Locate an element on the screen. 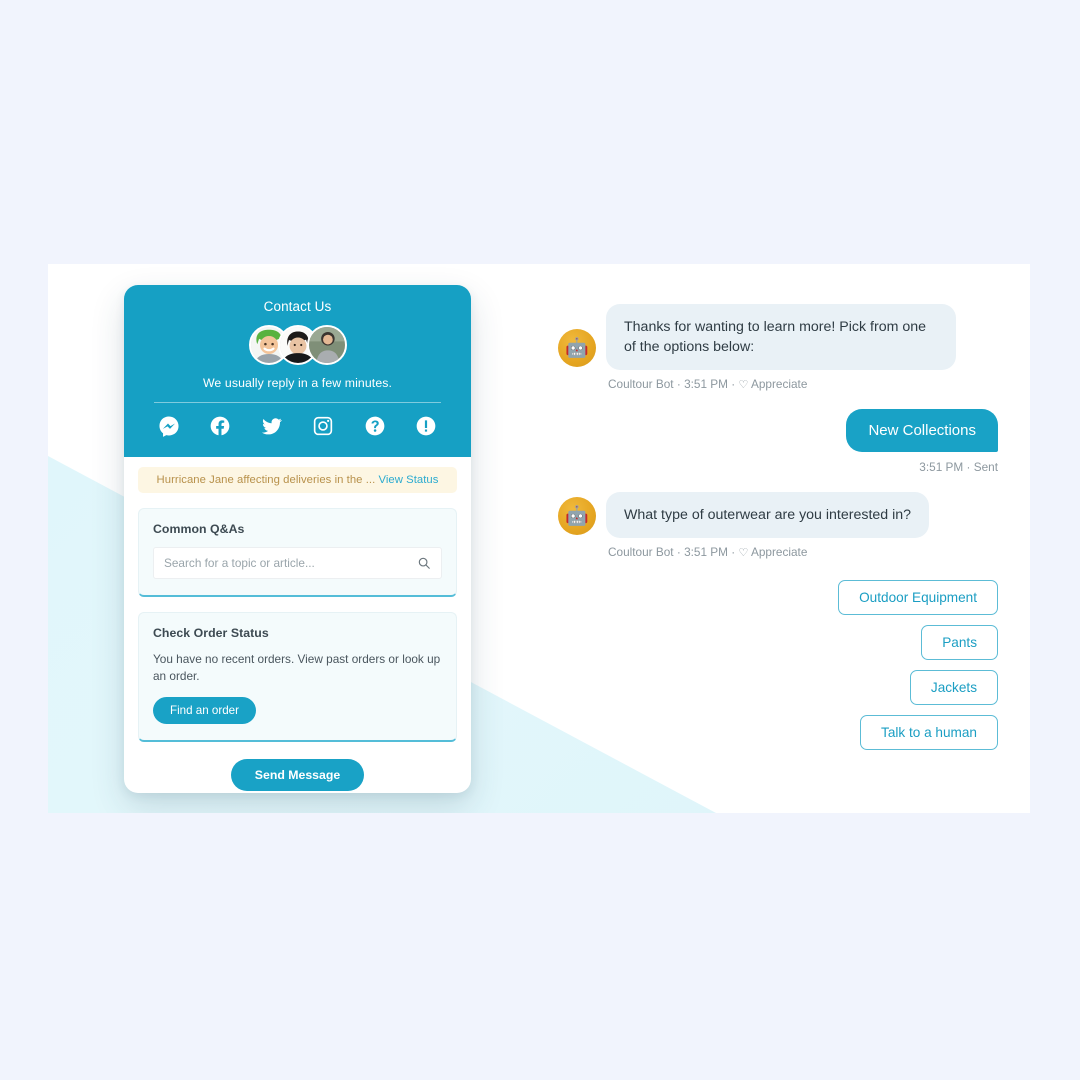 Image resolution: width=1080 pixels, height=1080 pixels. question-circle-icon is located at coordinates (375, 426).